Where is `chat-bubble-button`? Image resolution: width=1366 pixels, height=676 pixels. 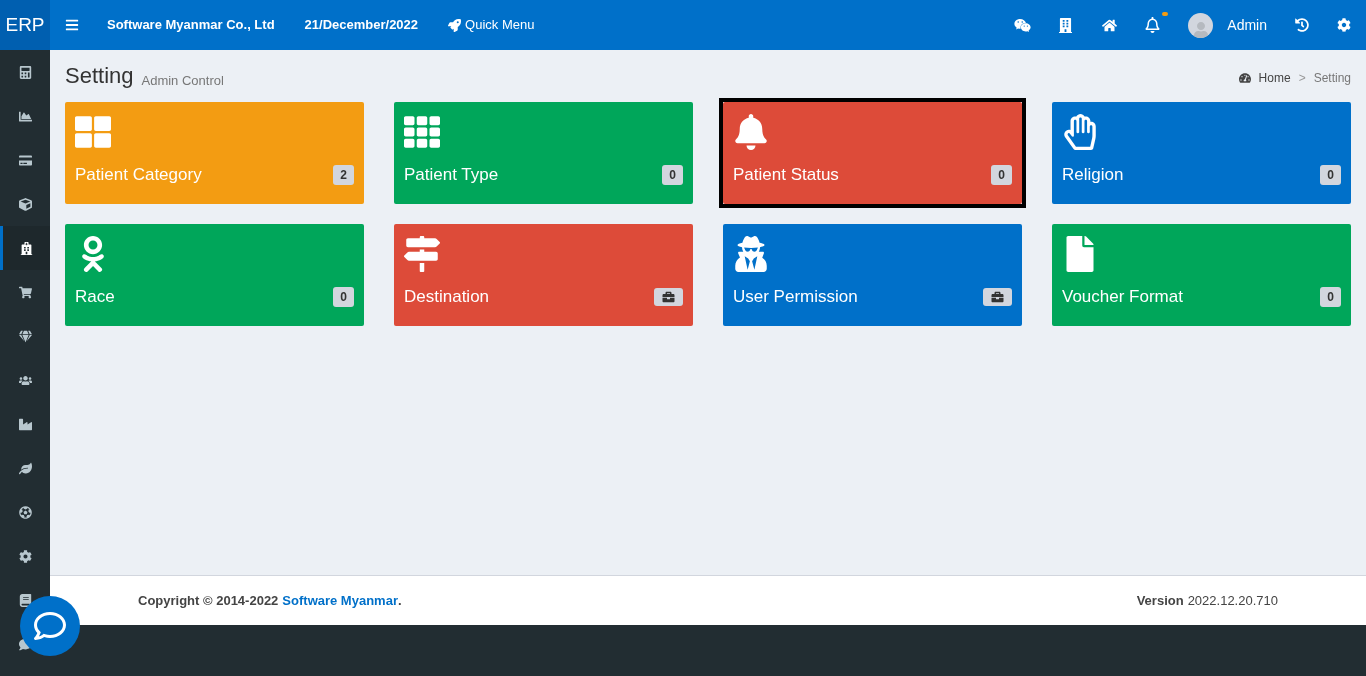 chat-bubble-button is located at coordinates (50, 626).